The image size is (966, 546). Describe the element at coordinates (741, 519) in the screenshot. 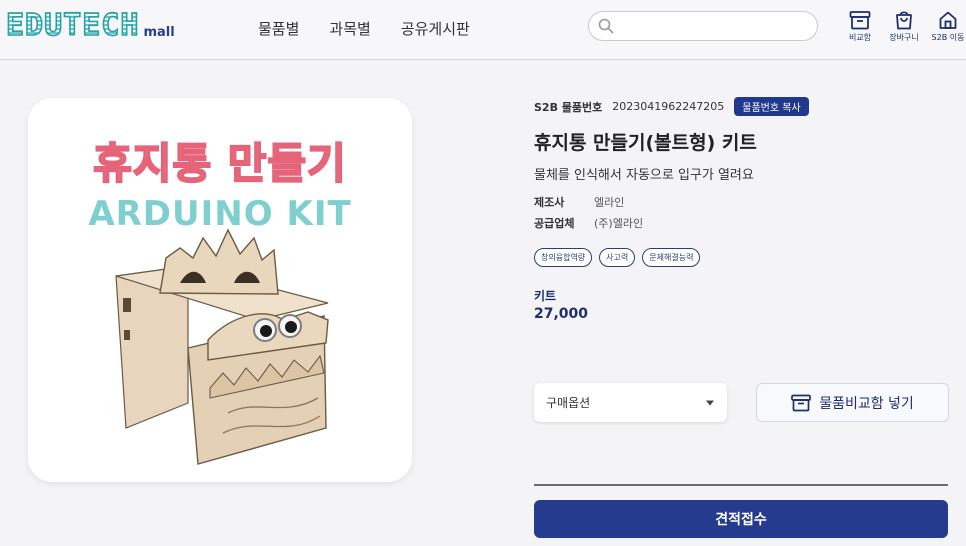

I see `request-quote-button: 견적접수` at that location.